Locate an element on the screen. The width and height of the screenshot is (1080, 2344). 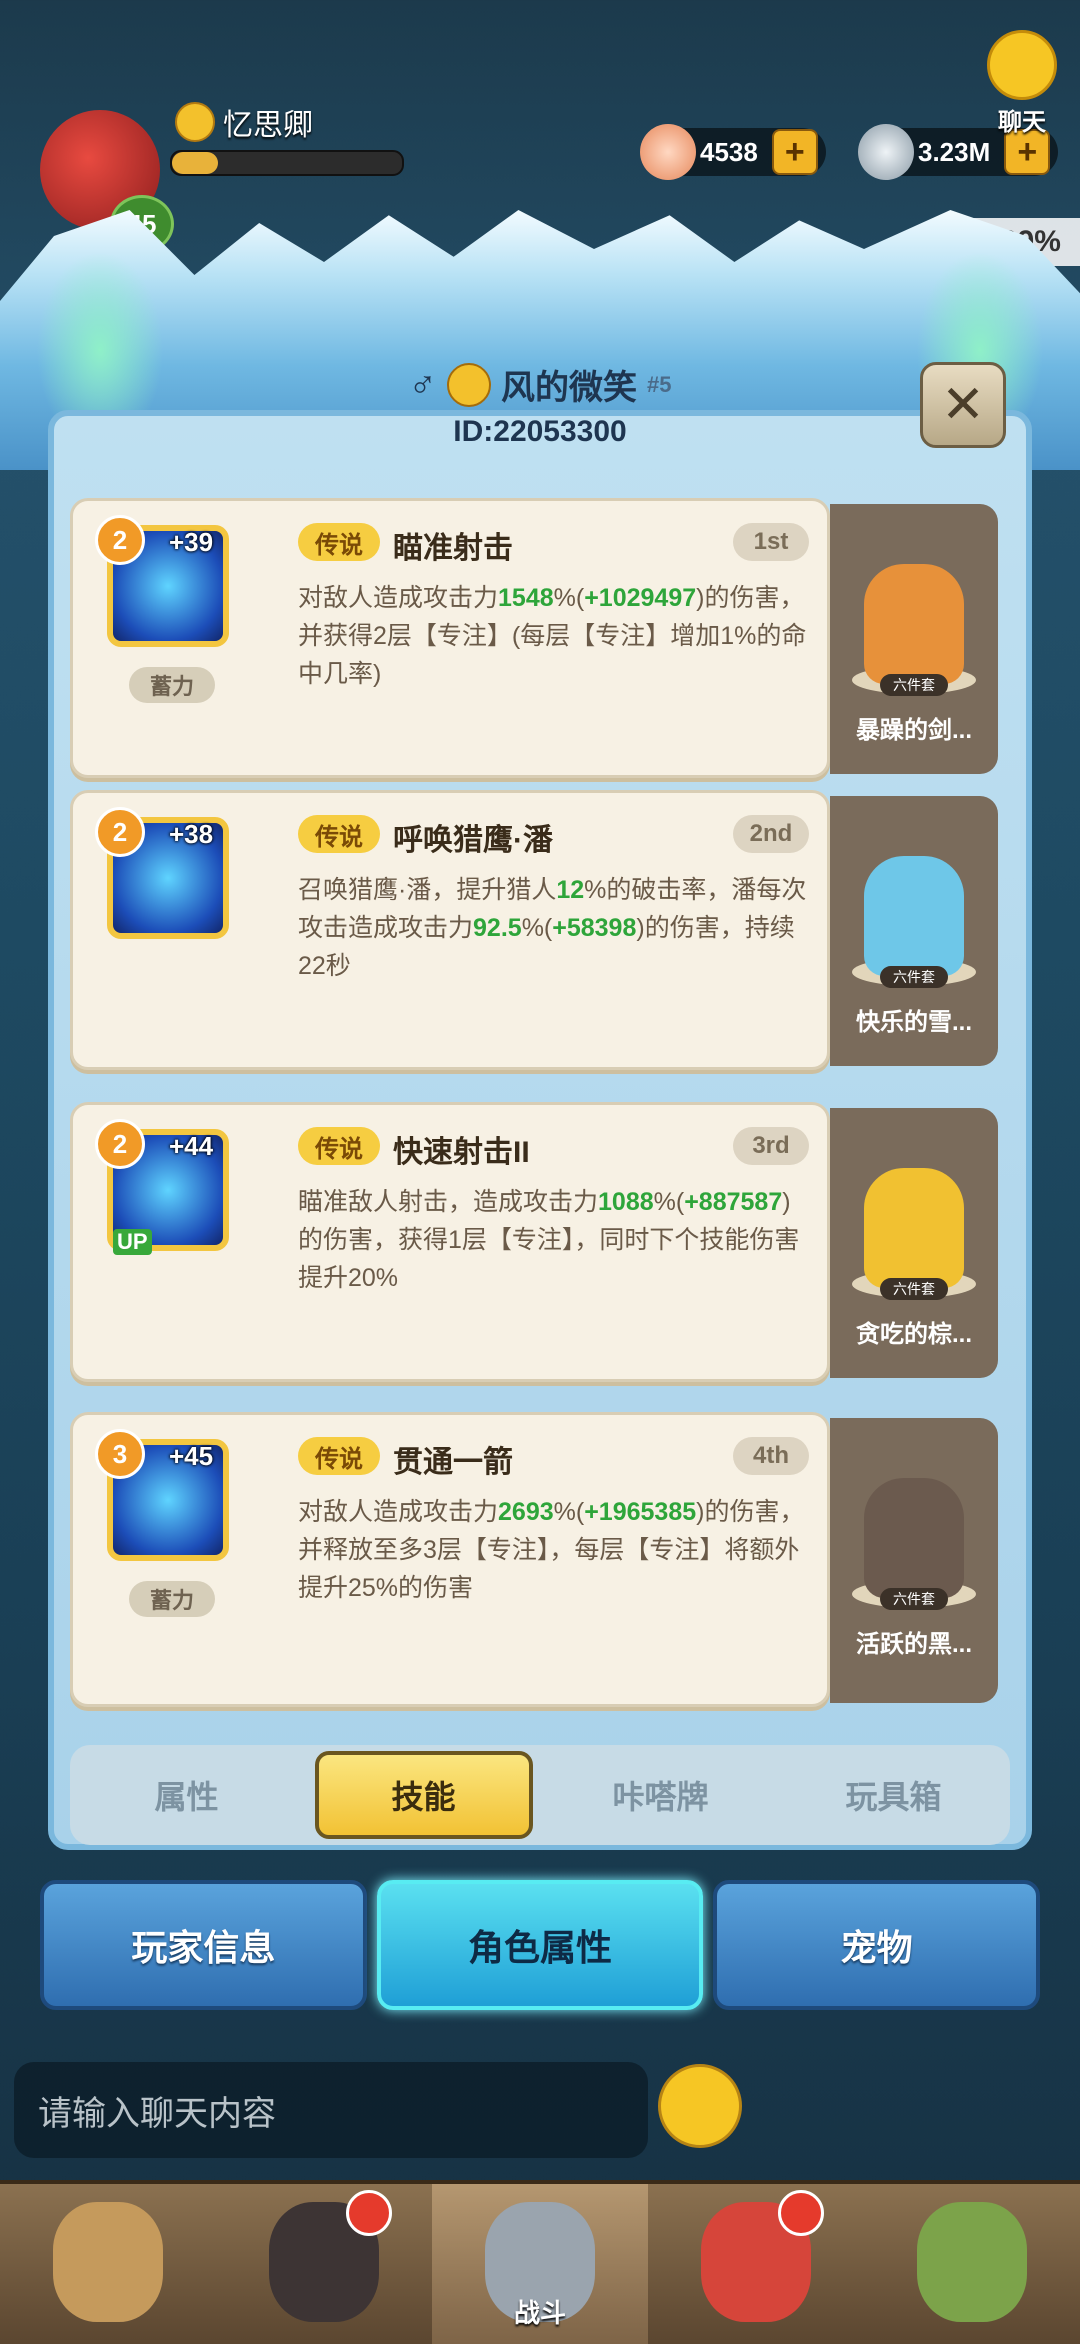
bottom-nav: 战斗 is located at coordinates (540, 2262).